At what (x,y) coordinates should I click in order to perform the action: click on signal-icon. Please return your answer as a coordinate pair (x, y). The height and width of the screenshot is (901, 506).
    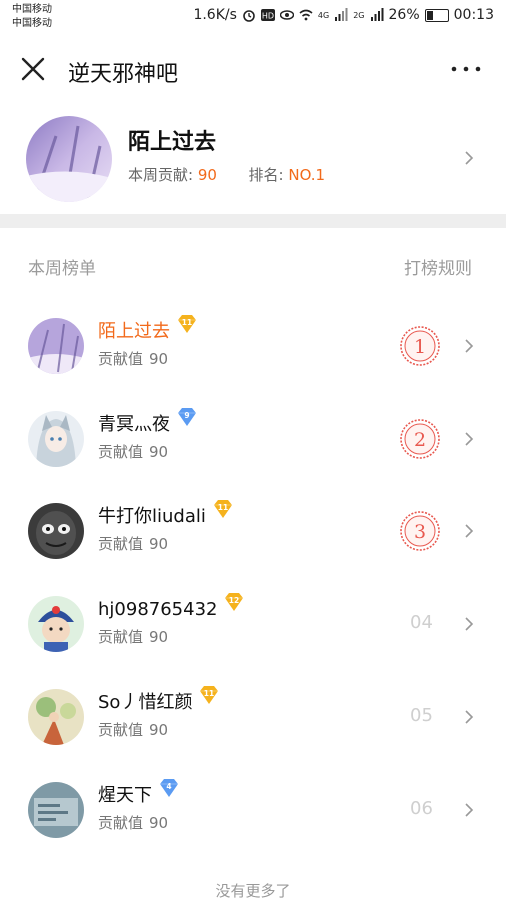
    Looking at the image, I should click on (341, 14).